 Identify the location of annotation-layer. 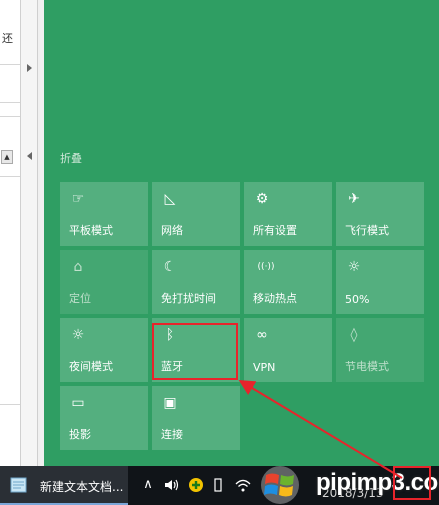
(320, 429).